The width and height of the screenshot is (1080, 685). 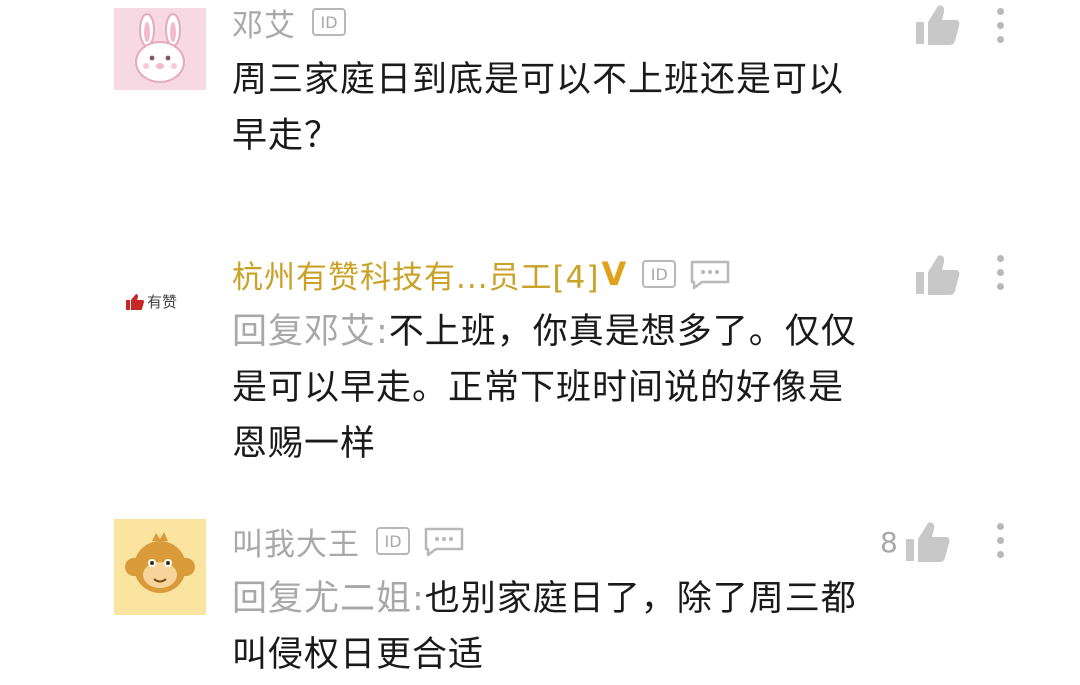 I want to click on username: 邓艾, so click(x=264, y=22).